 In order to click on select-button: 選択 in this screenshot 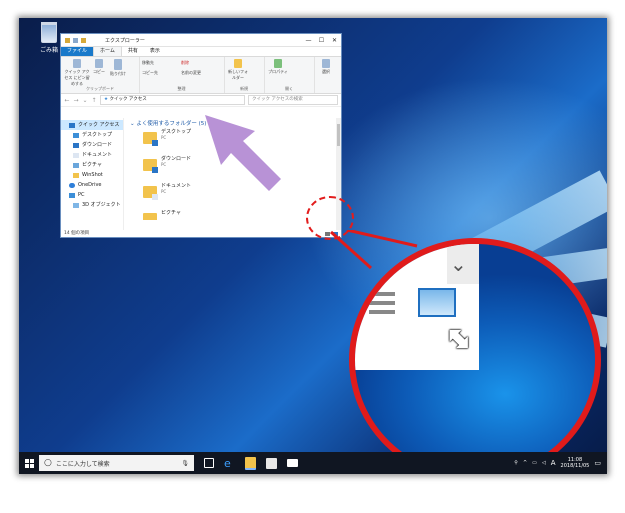, I will do `click(326, 67)`.